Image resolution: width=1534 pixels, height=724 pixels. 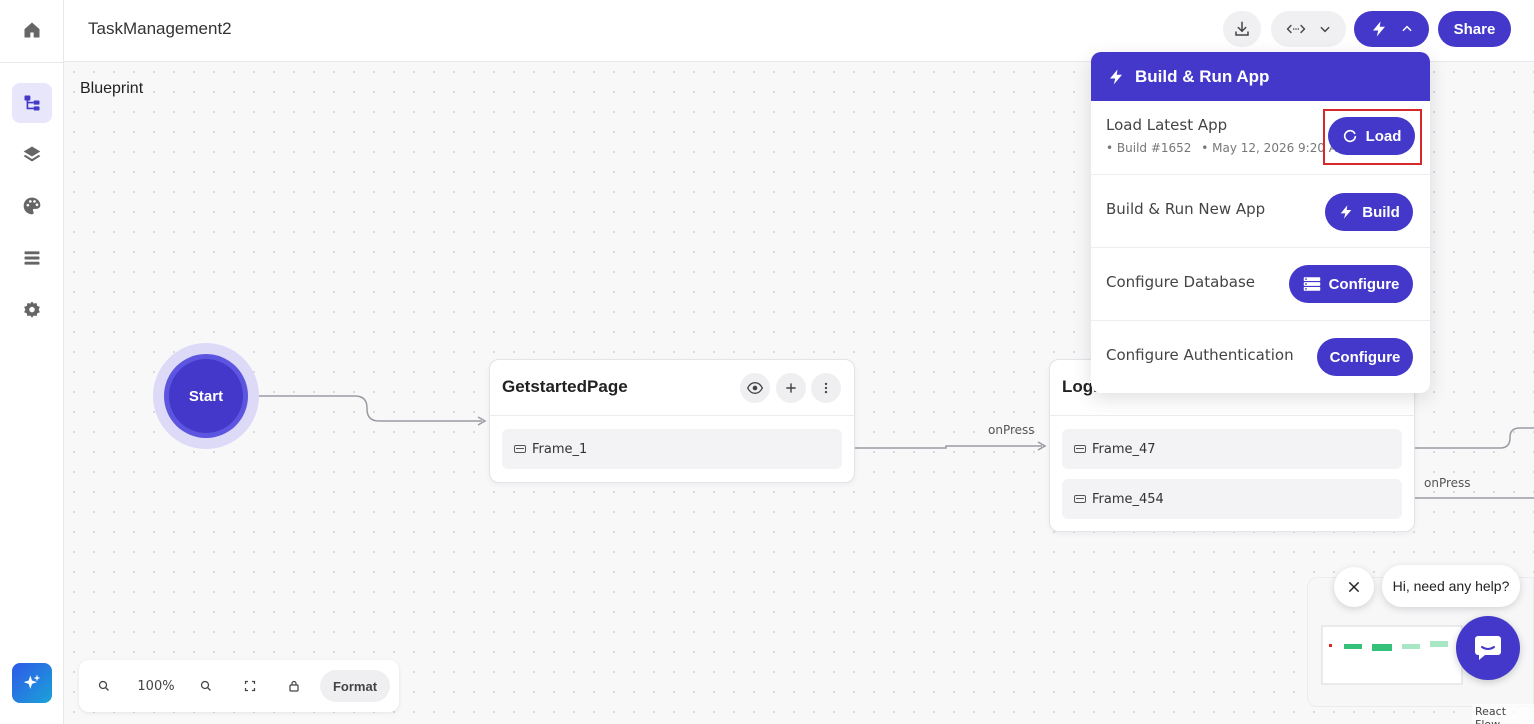 I want to click on sidebar-divider, so click(x=32, y=62).